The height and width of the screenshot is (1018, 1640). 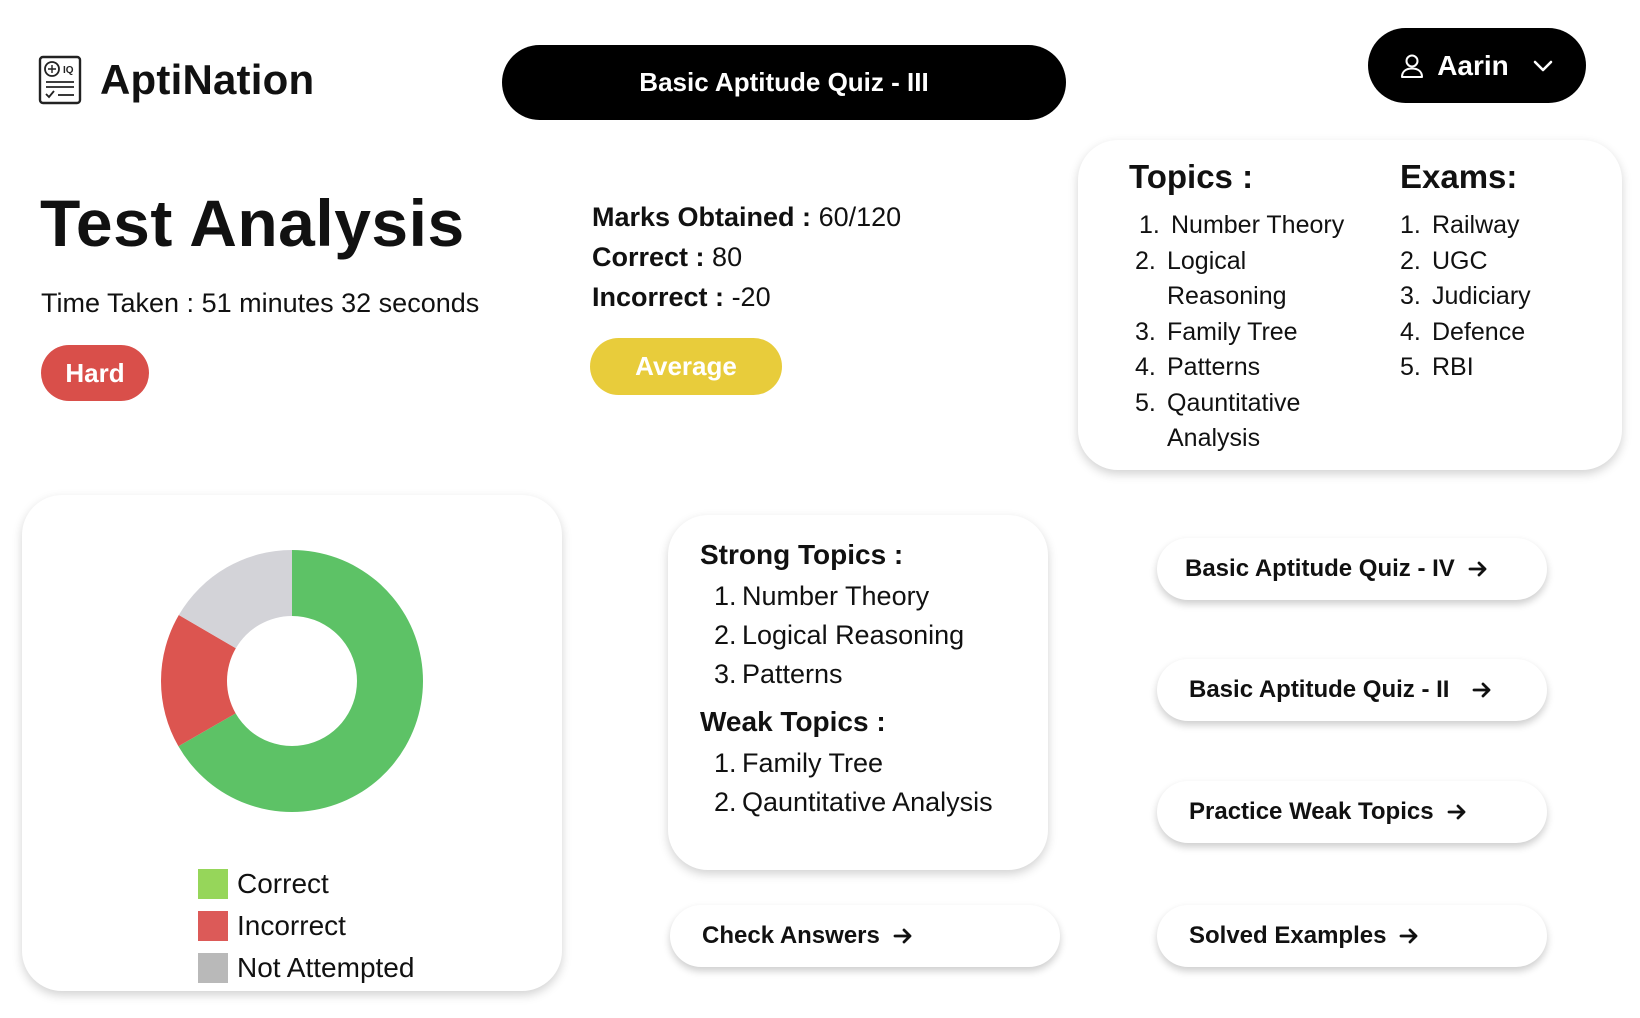 I want to click on legend-item-incorrect: Incorrect, so click(x=306, y=926).